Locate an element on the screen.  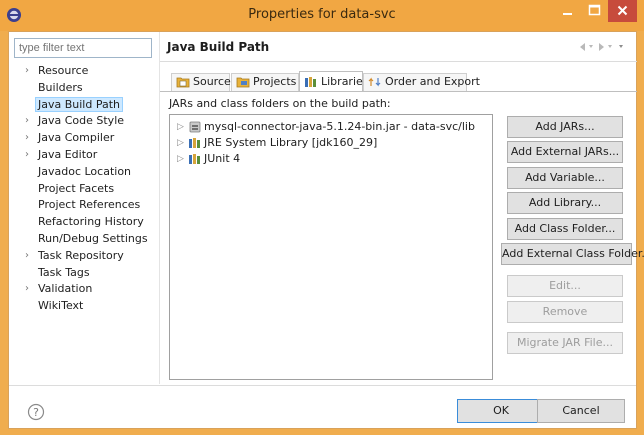
tree-item-java-code-style: › Java Code Style is located at coordinates (85, 121).